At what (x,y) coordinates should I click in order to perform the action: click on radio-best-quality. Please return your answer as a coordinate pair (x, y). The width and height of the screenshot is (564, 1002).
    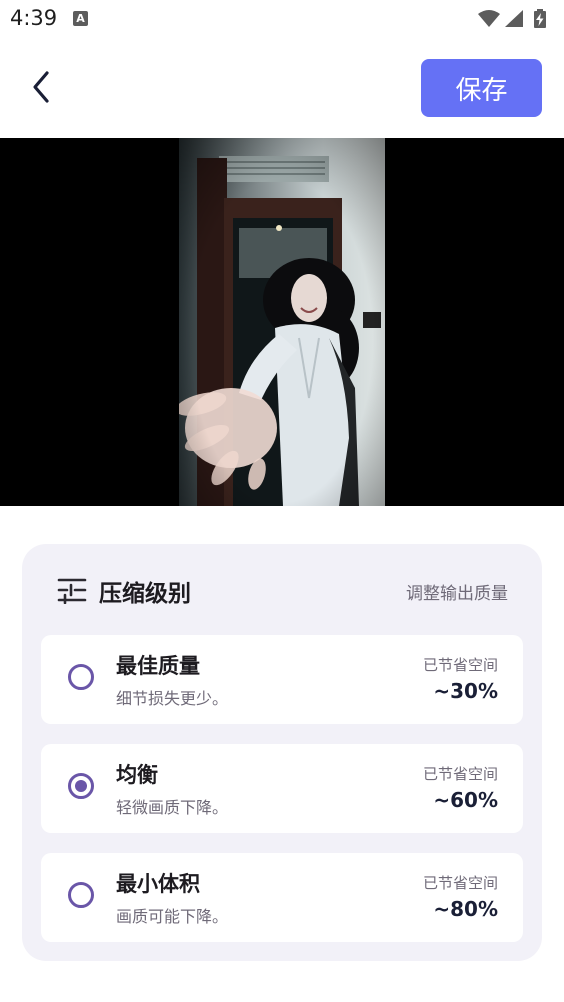
    Looking at the image, I should click on (81, 677).